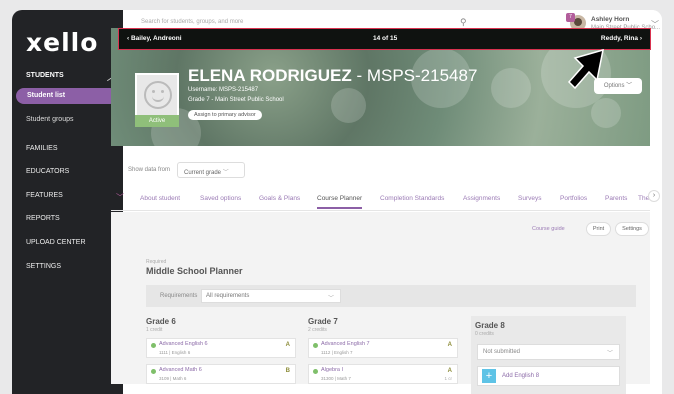 This screenshot has width=674, height=394. Describe the element at coordinates (383, 348) in the screenshot. I see `course-card: Advanced English 7 1112 | English 7 A` at that location.